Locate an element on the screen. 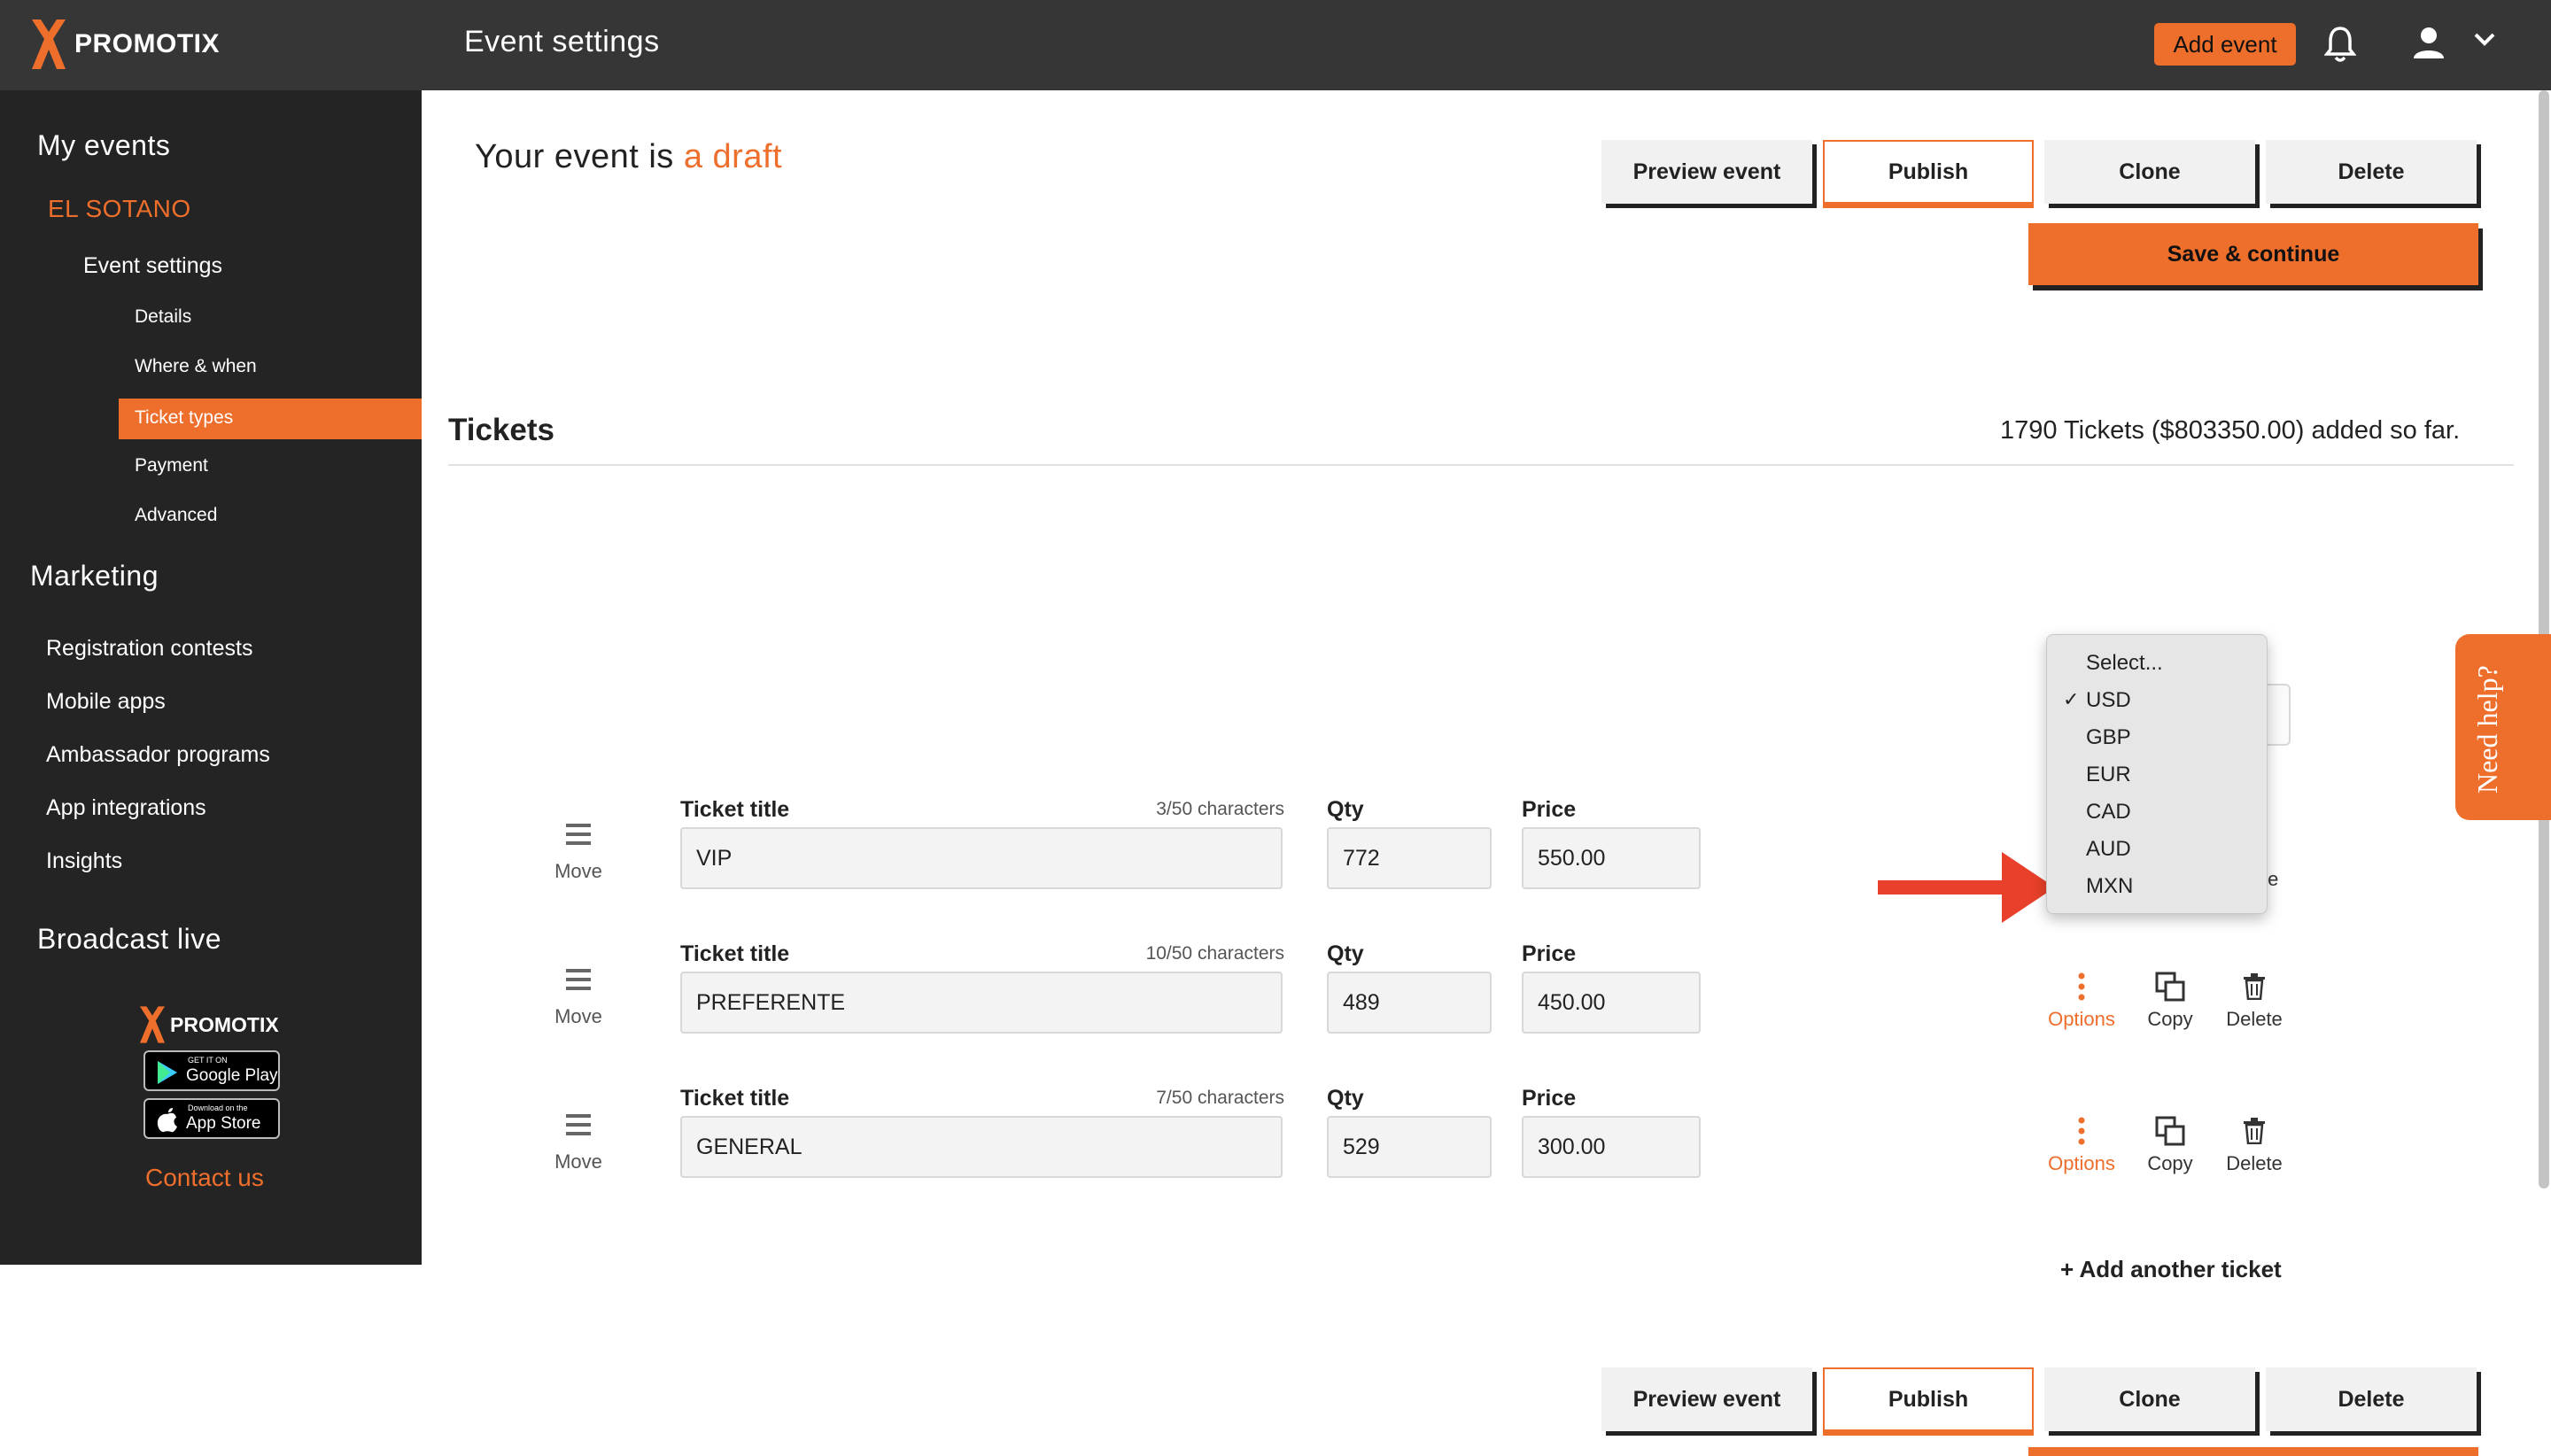 The width and height of the screenshot is (2551, 1456). delete-event-button-bottom: Delete is located at coordinates (2371, 1399).